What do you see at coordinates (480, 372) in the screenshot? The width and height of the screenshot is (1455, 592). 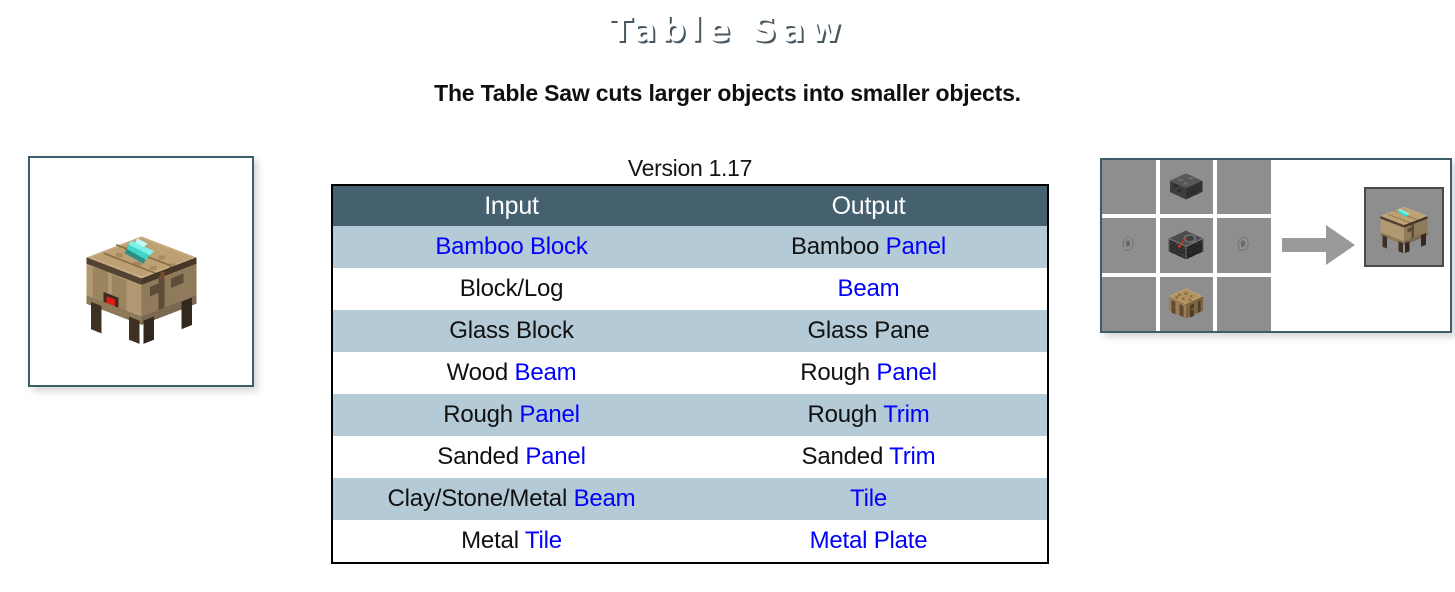 I see `item-text: Wood` at bounding box center [480, 372].